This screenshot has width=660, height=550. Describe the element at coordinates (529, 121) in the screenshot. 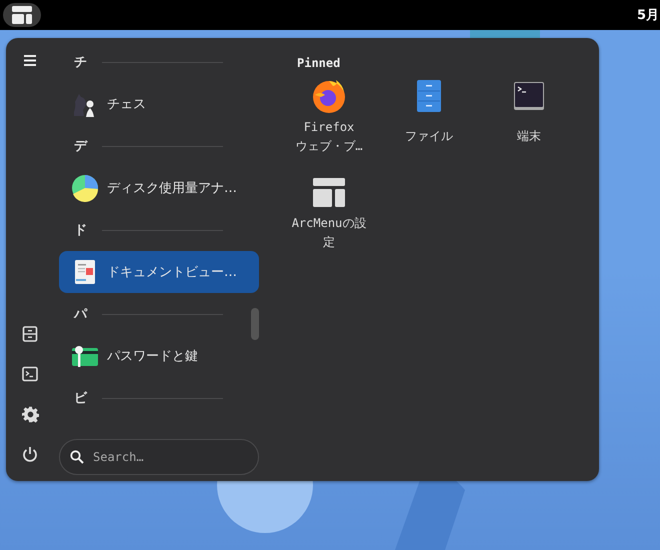

I see `pinned-app: 端末` at that location.